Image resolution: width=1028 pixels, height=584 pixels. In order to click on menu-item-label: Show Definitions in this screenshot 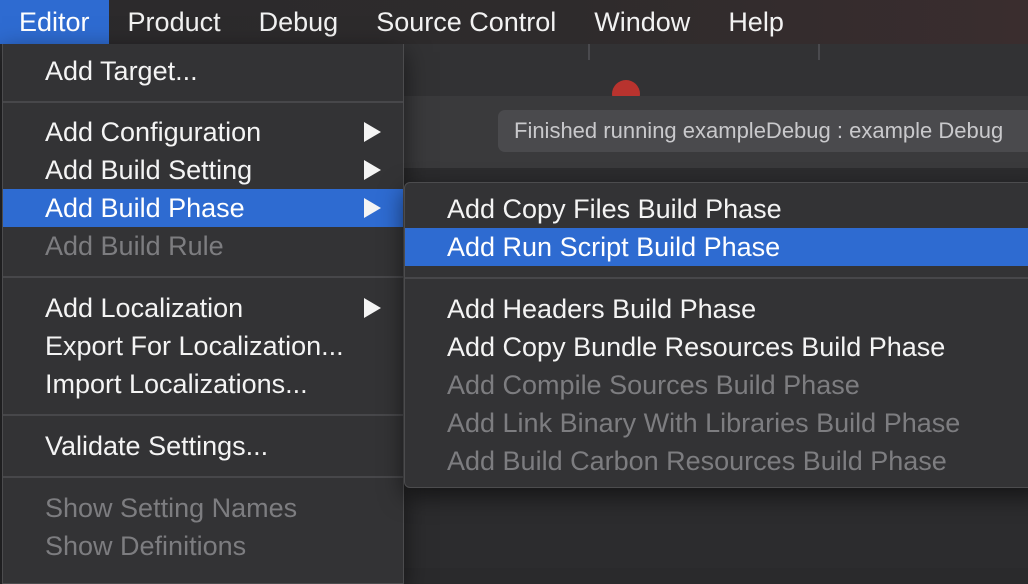, I will do `click(146, 545)`.